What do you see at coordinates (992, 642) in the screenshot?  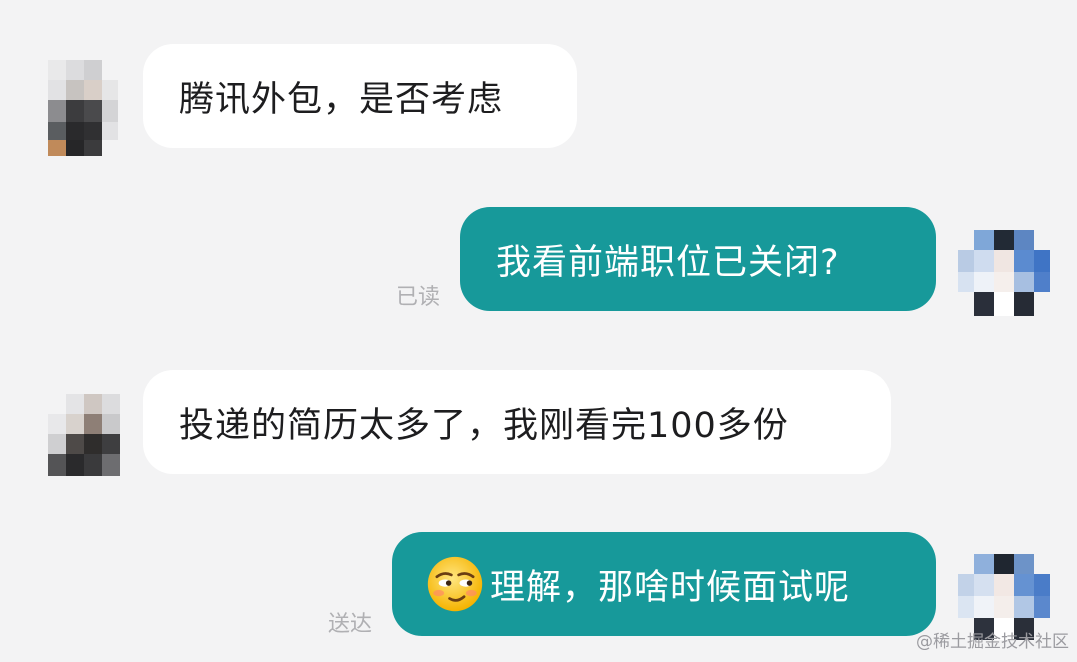 I see `watermark: @稀土掘金技术社区` at bounding box center [992, 642].